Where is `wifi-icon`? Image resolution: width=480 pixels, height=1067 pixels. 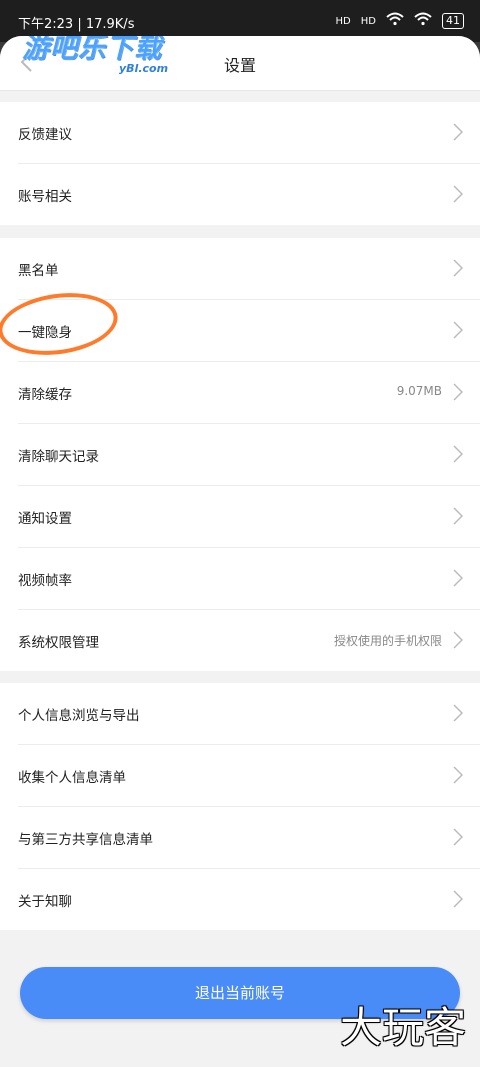 wifi-icon is located at coordinates (395, 21).